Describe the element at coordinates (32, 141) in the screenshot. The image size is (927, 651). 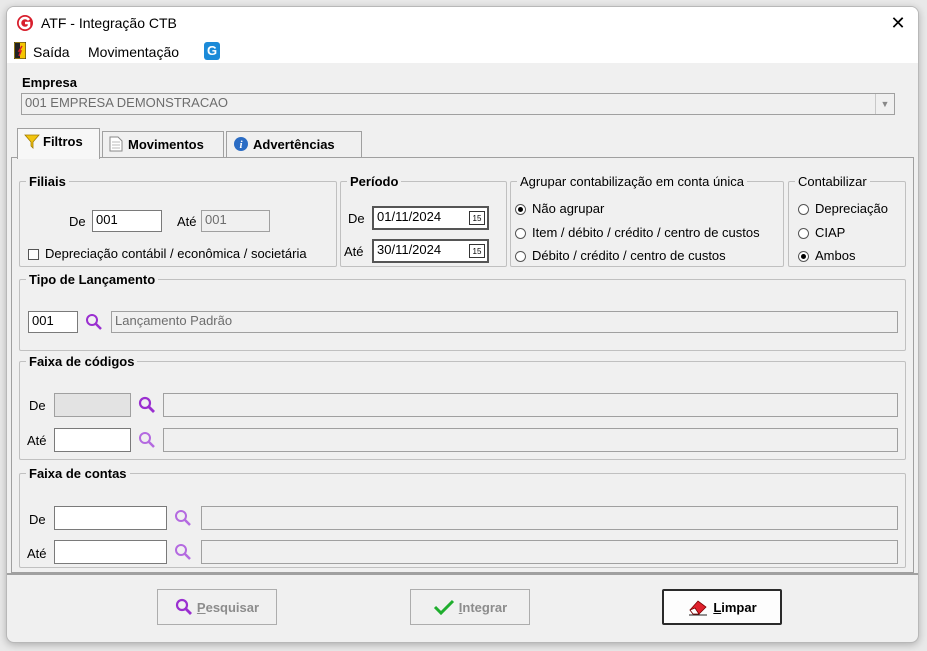
I see `filter-icon` at that location.